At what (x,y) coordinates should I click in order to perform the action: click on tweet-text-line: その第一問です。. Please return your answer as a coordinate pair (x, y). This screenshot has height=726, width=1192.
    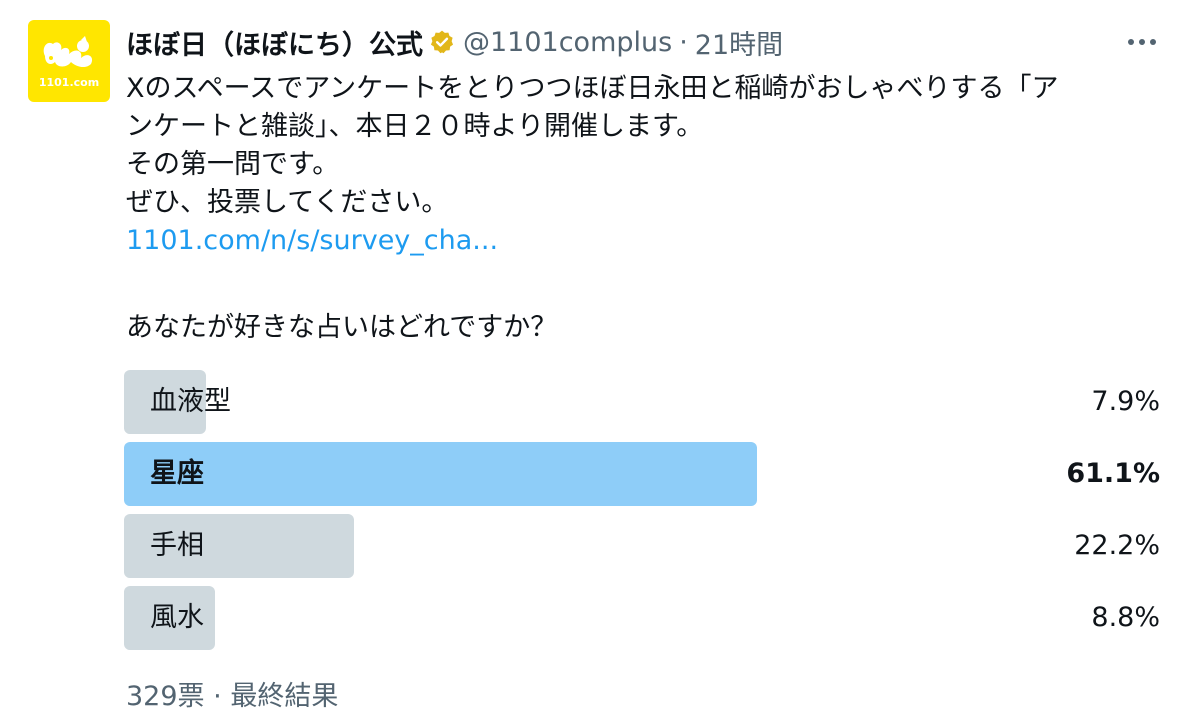
    Looking at the image, I should click on (233, 164).